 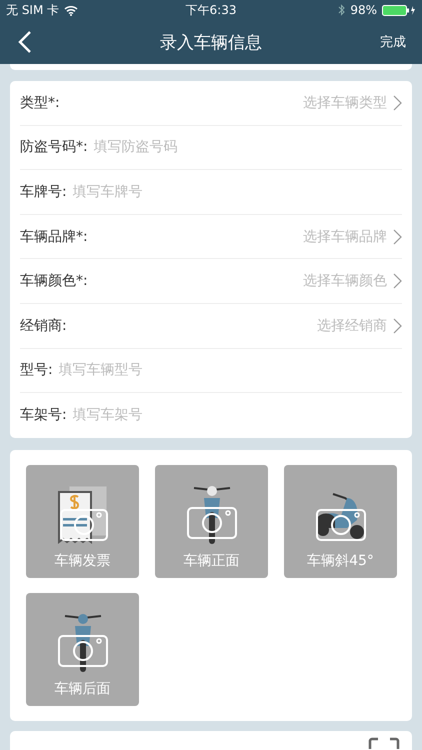 What do you see at coordinates (393, 42) in the screenshot?
I see `done-button: 完成` at bounding box center [393, 42].